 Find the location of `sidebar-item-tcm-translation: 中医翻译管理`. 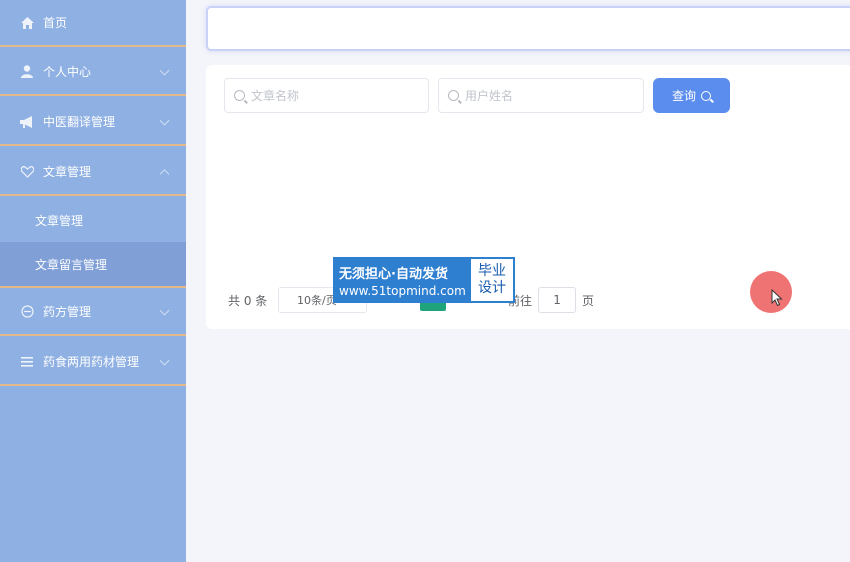

sidebar-item-tcm-translation: 中医翻译管理 is located at coordinates (93, 122).